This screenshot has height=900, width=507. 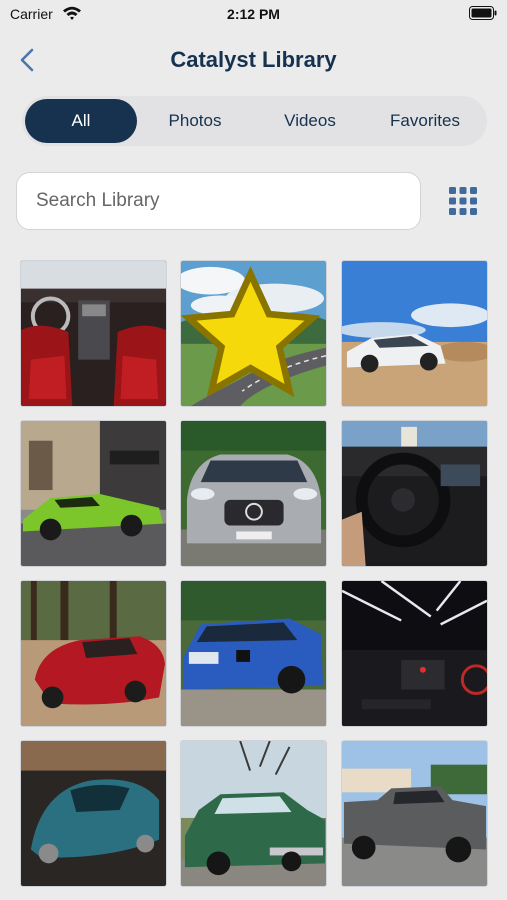 I want to click on clock: 2:12 PM, so click(x=253, y=14).